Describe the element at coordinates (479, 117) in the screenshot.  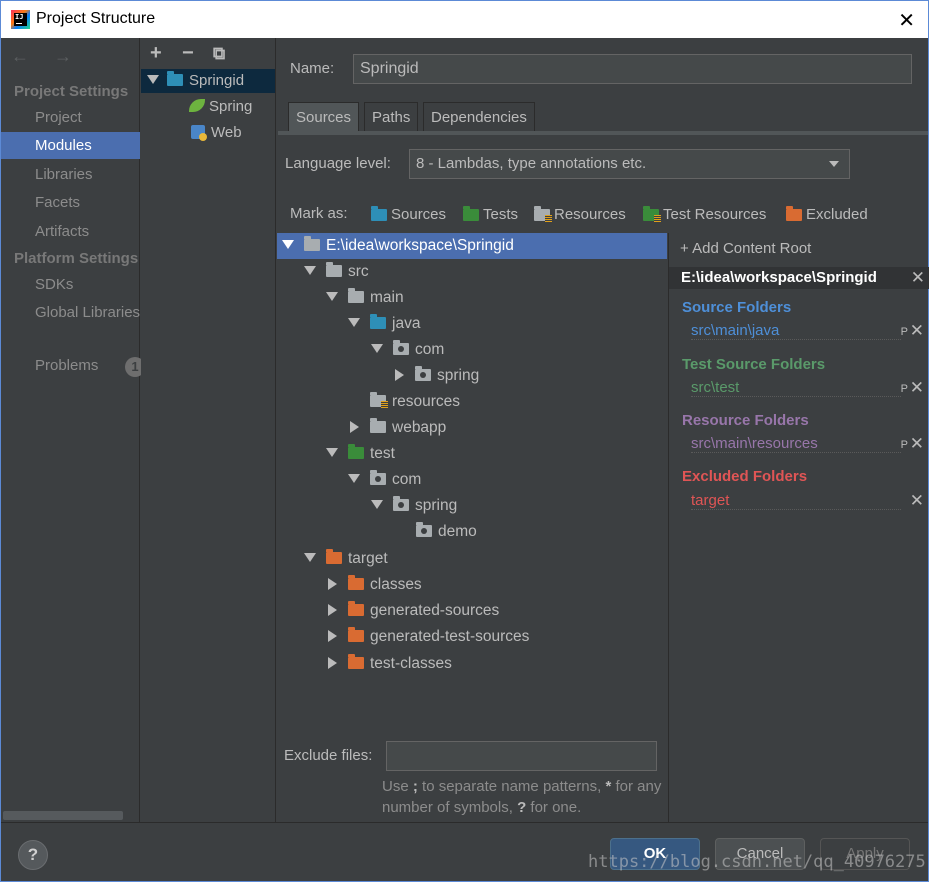
I see `tab-dependencies: Dependencies` at that location.